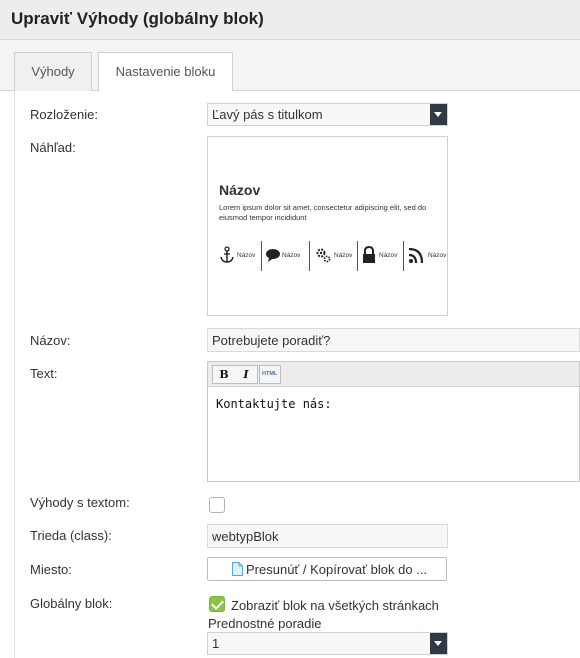 The image size is (580, 658). I want to click on preview-icon-row: Názov Názov Názov Názov Názov, so click(331, 256).